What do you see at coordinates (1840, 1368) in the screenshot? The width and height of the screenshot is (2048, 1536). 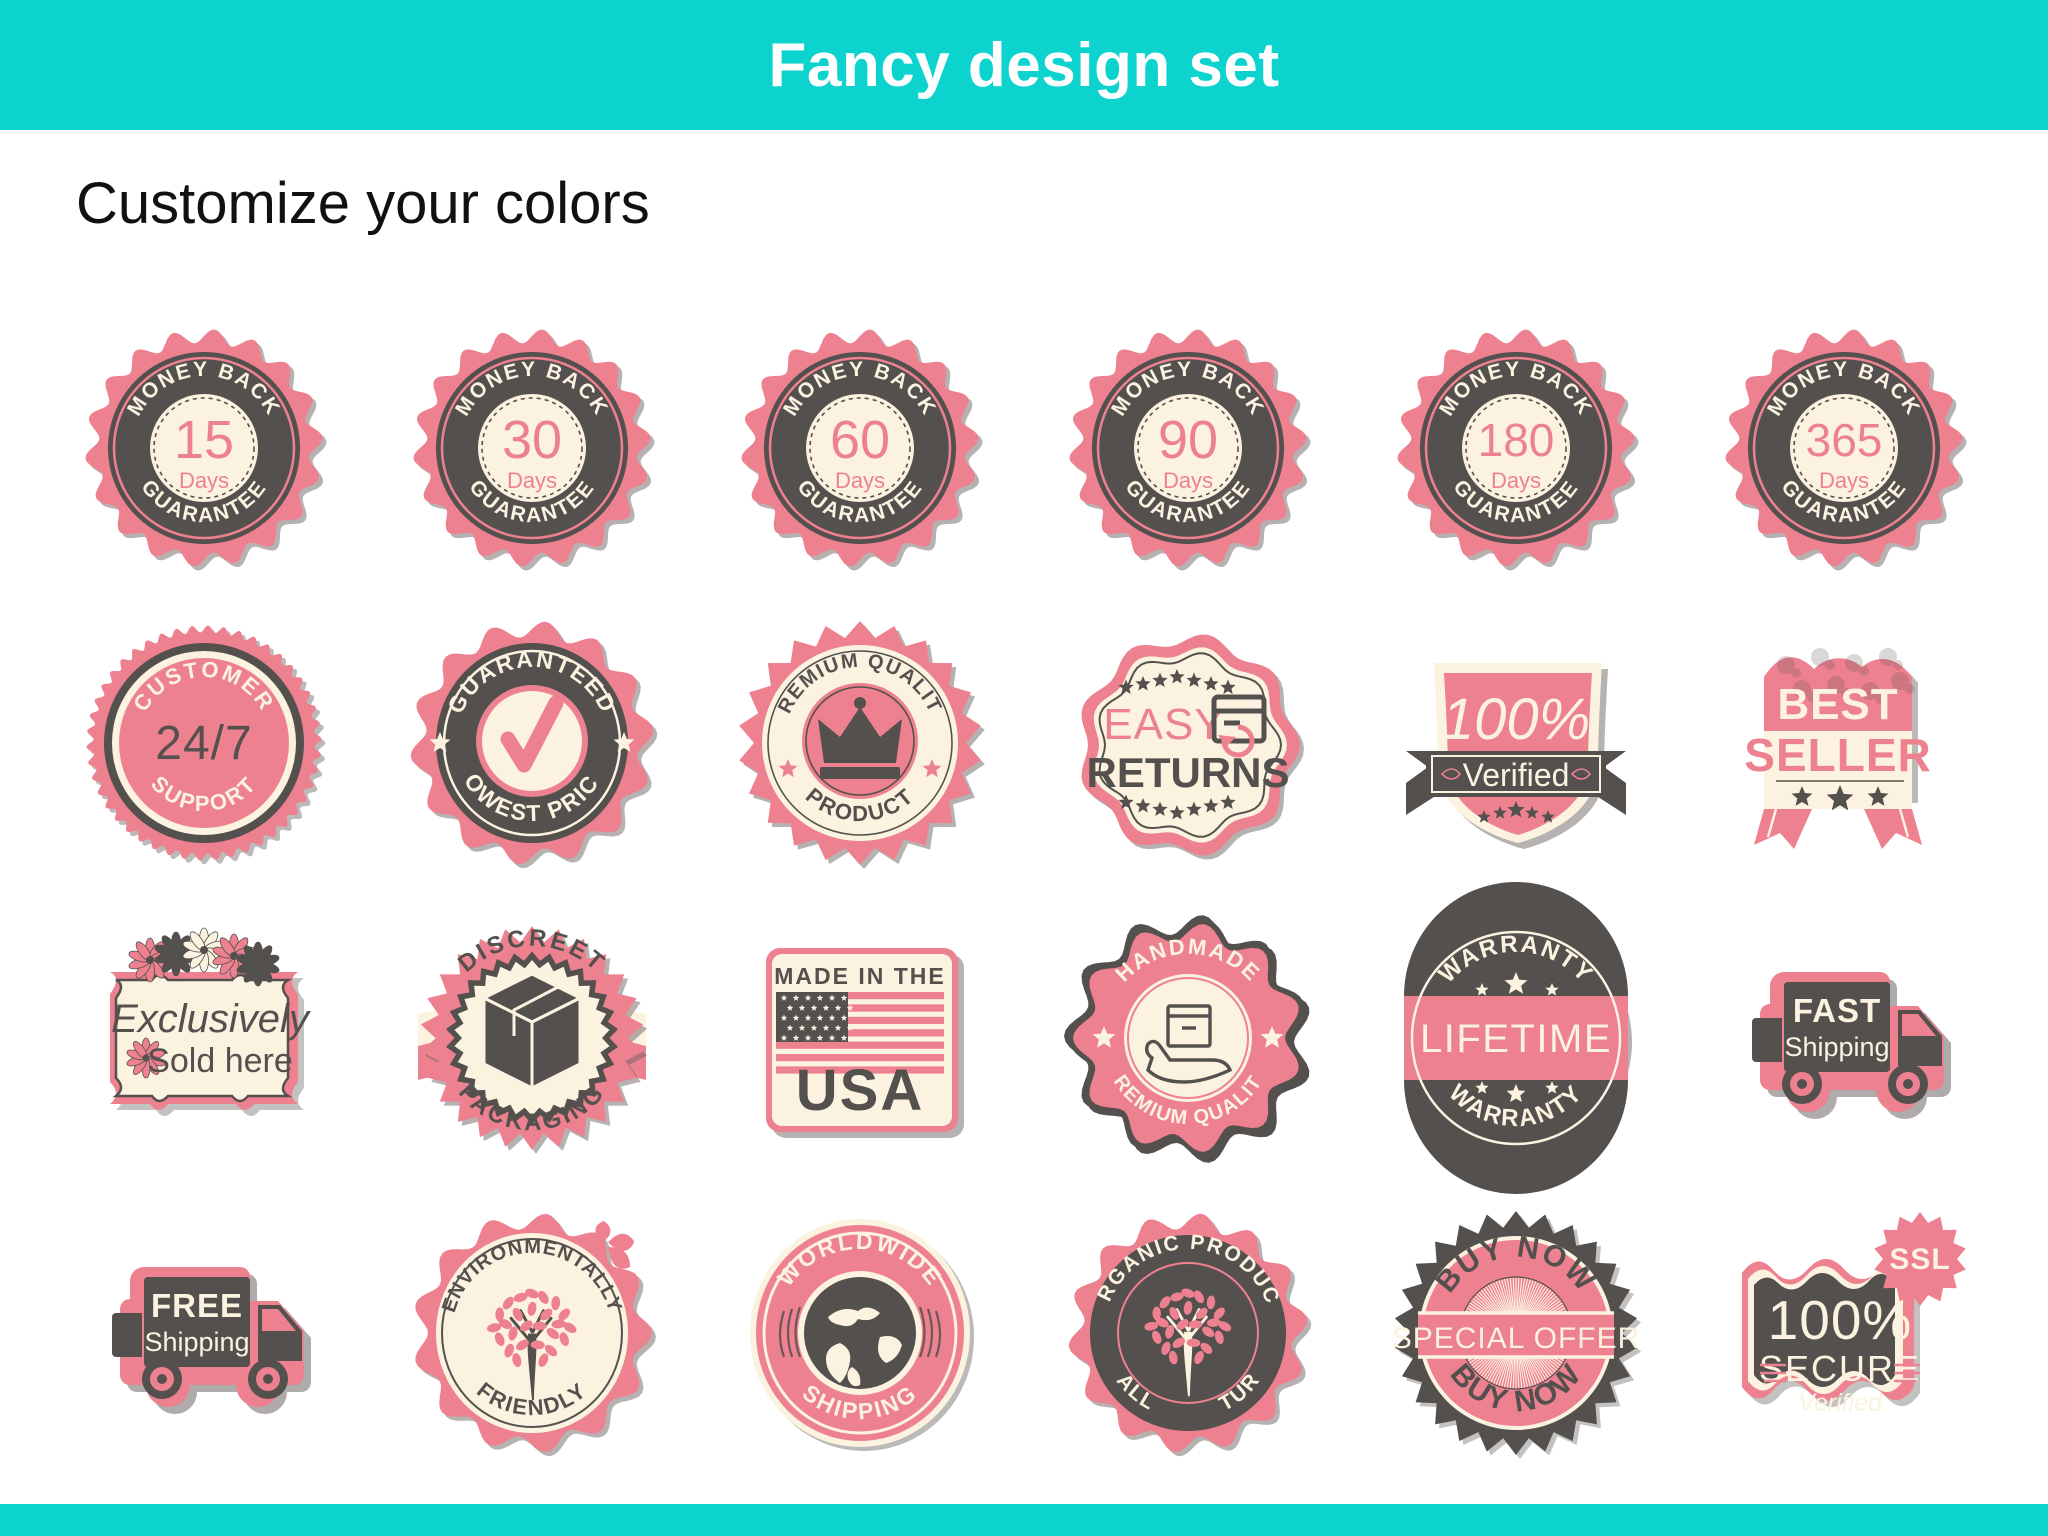 I see `svg-text: SECURE` at bounding box center [1840, 1368].